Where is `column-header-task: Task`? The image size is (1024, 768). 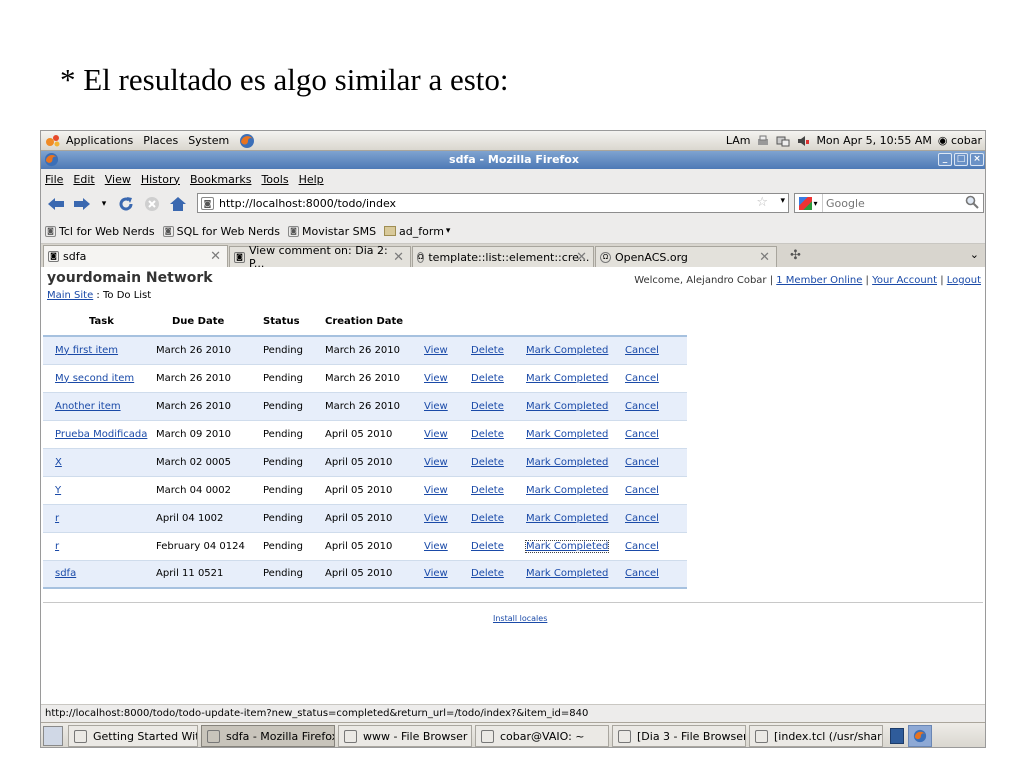
column-header-task: Task is located at coordinates (99, 322).